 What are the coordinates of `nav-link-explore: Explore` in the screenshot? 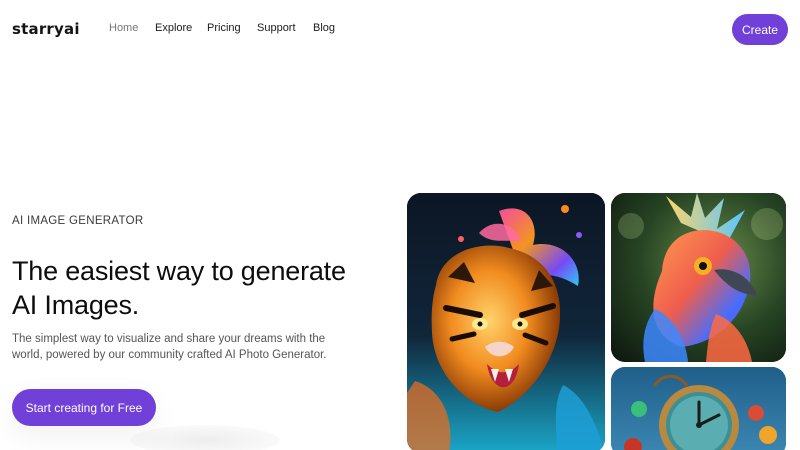 It's located at (173, 28).